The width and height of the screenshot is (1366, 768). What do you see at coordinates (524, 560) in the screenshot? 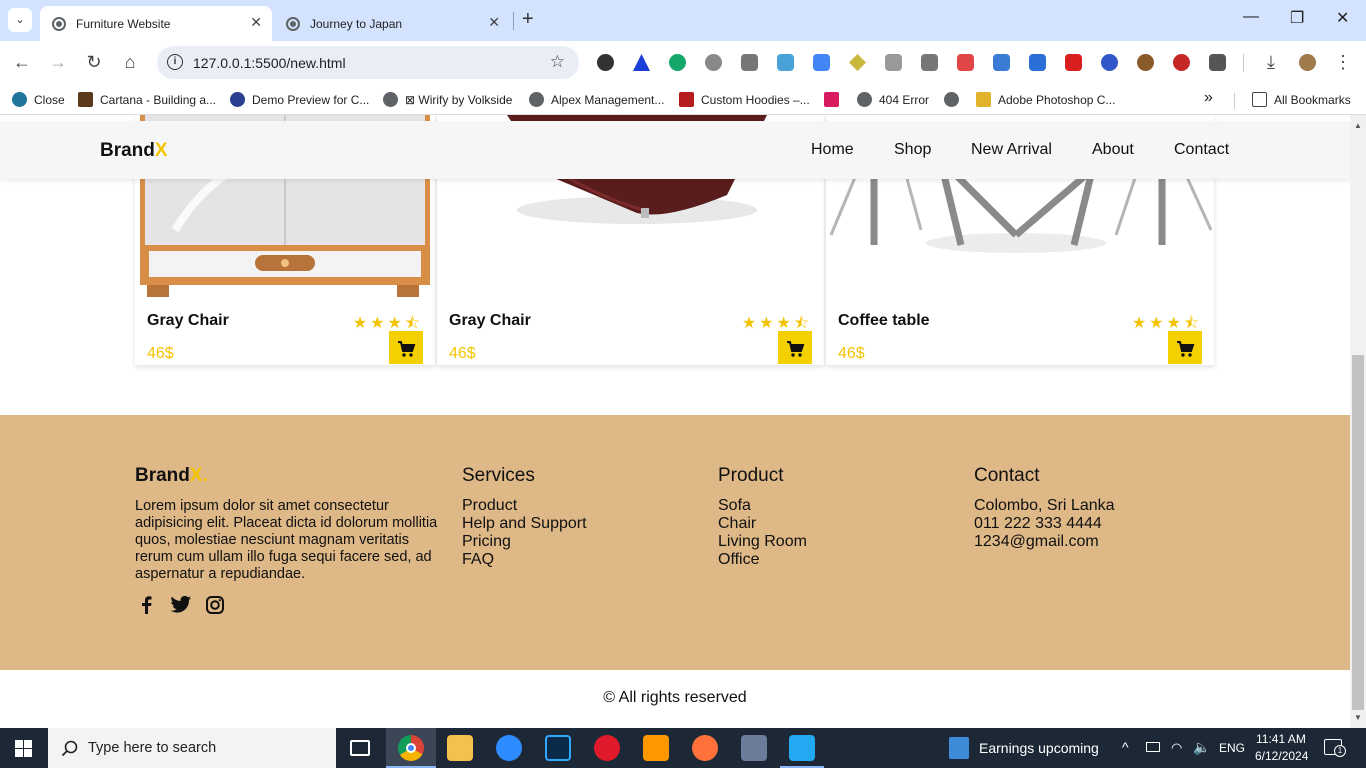
I see `footer-link: FAQ` at bounding box center [524, 560].